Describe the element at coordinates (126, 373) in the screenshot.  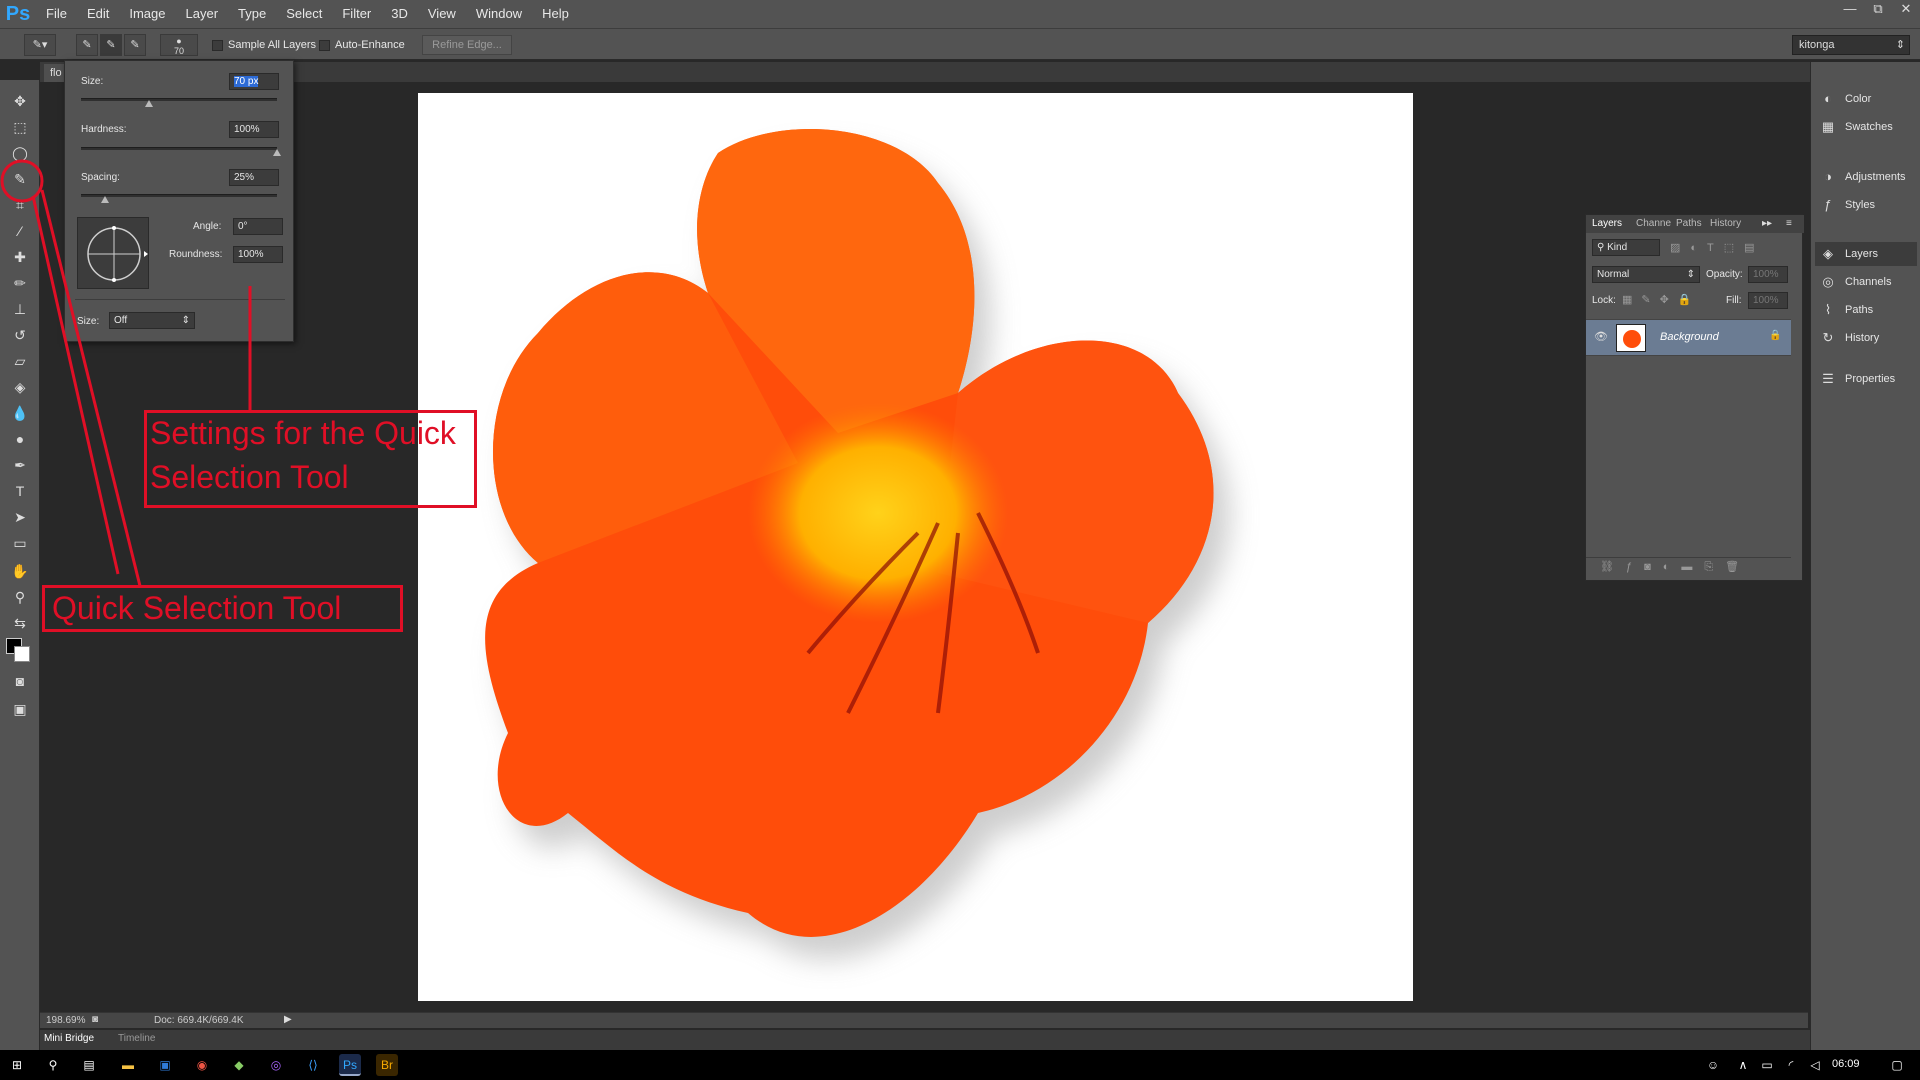
I see `annotation-overlay` at that location.